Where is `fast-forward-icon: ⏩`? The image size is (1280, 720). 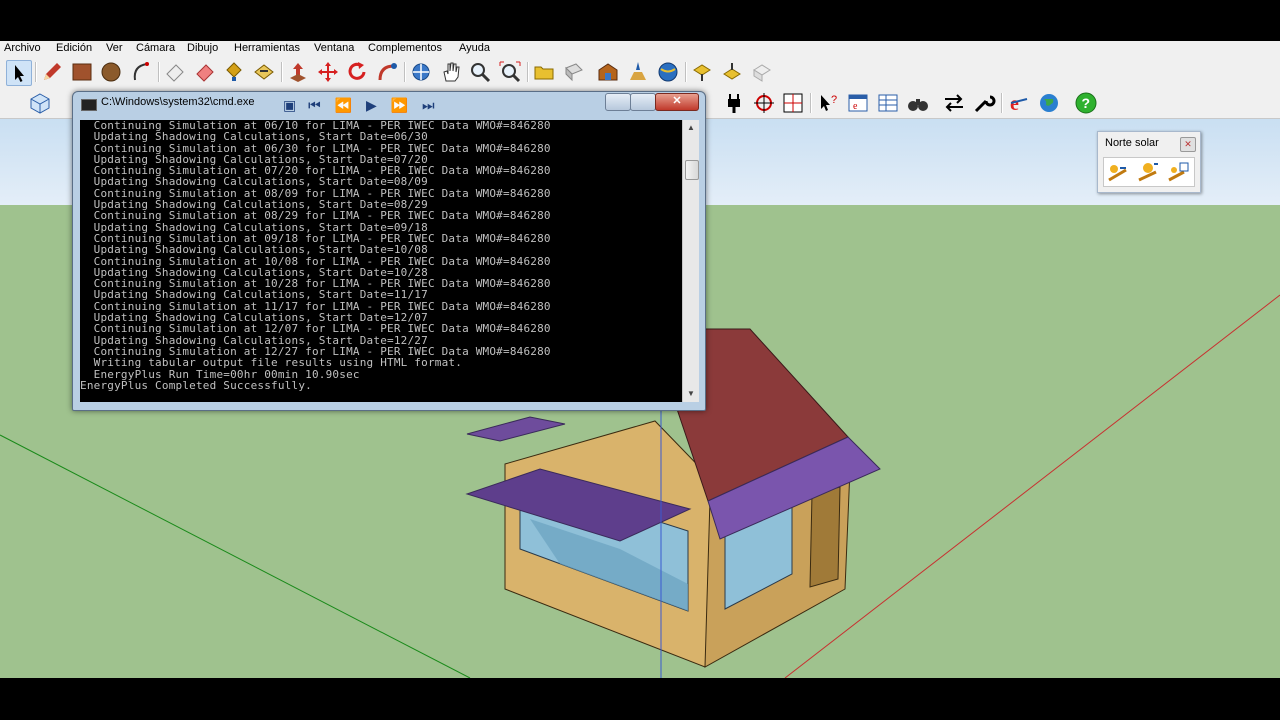
fast-forward-icon: ⏩ is located at coordinates (399, 105).